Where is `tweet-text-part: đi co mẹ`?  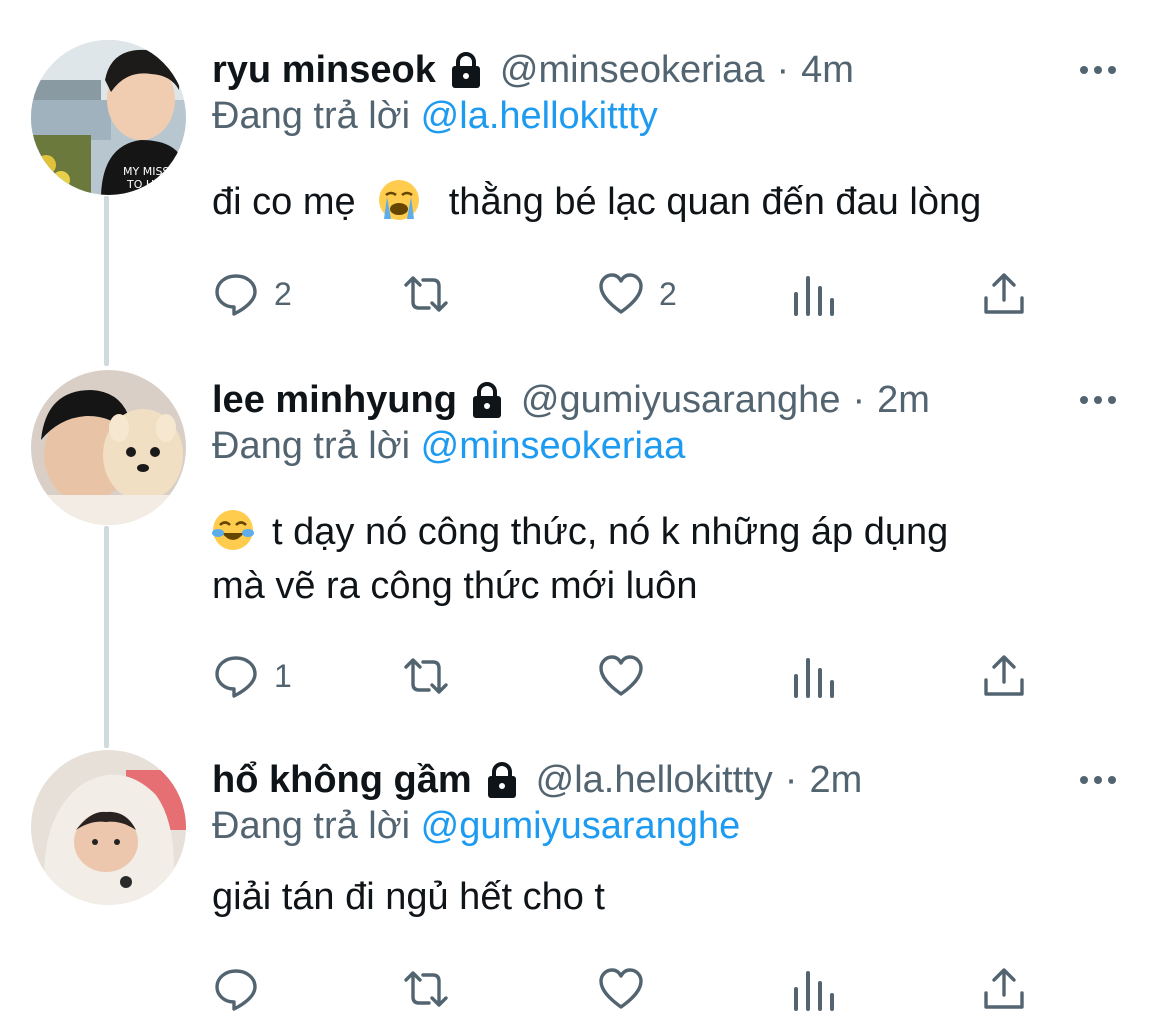 tweet-text-part: đi co mẹ is located at coordinates (284, 202).